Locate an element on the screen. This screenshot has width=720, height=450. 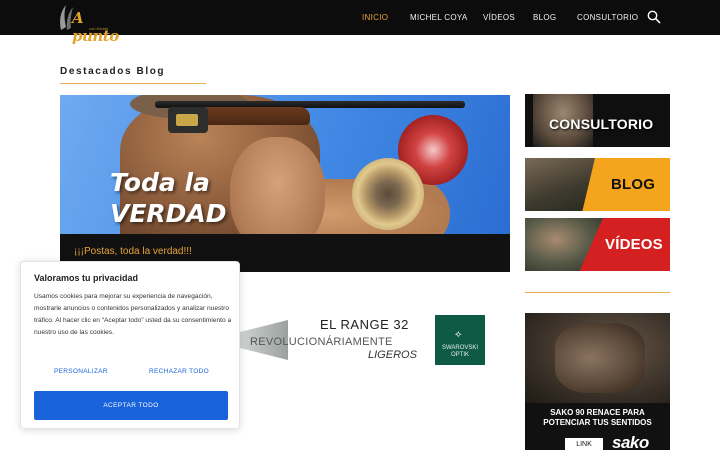
search-icon is located at coordinates (654, 17).